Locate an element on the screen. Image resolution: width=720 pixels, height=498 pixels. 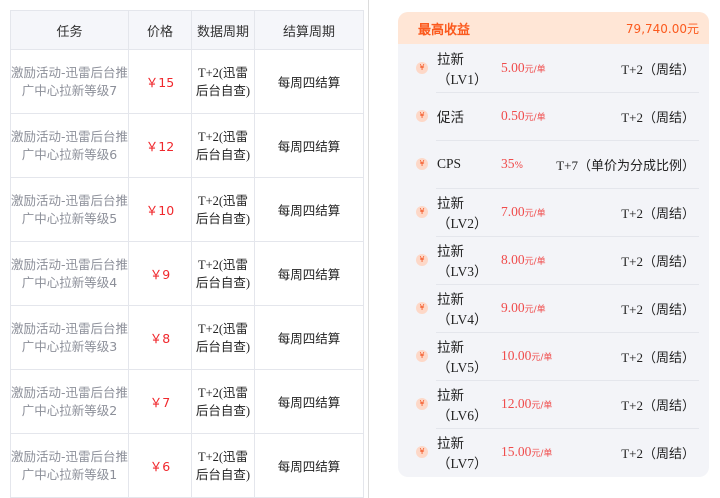
table-row: 激励活动-迅雷后台推广中心拉新等级2 ￥7 T+2(迅雷后台自查) 每周四结算 is located at coordinates (187, 401).